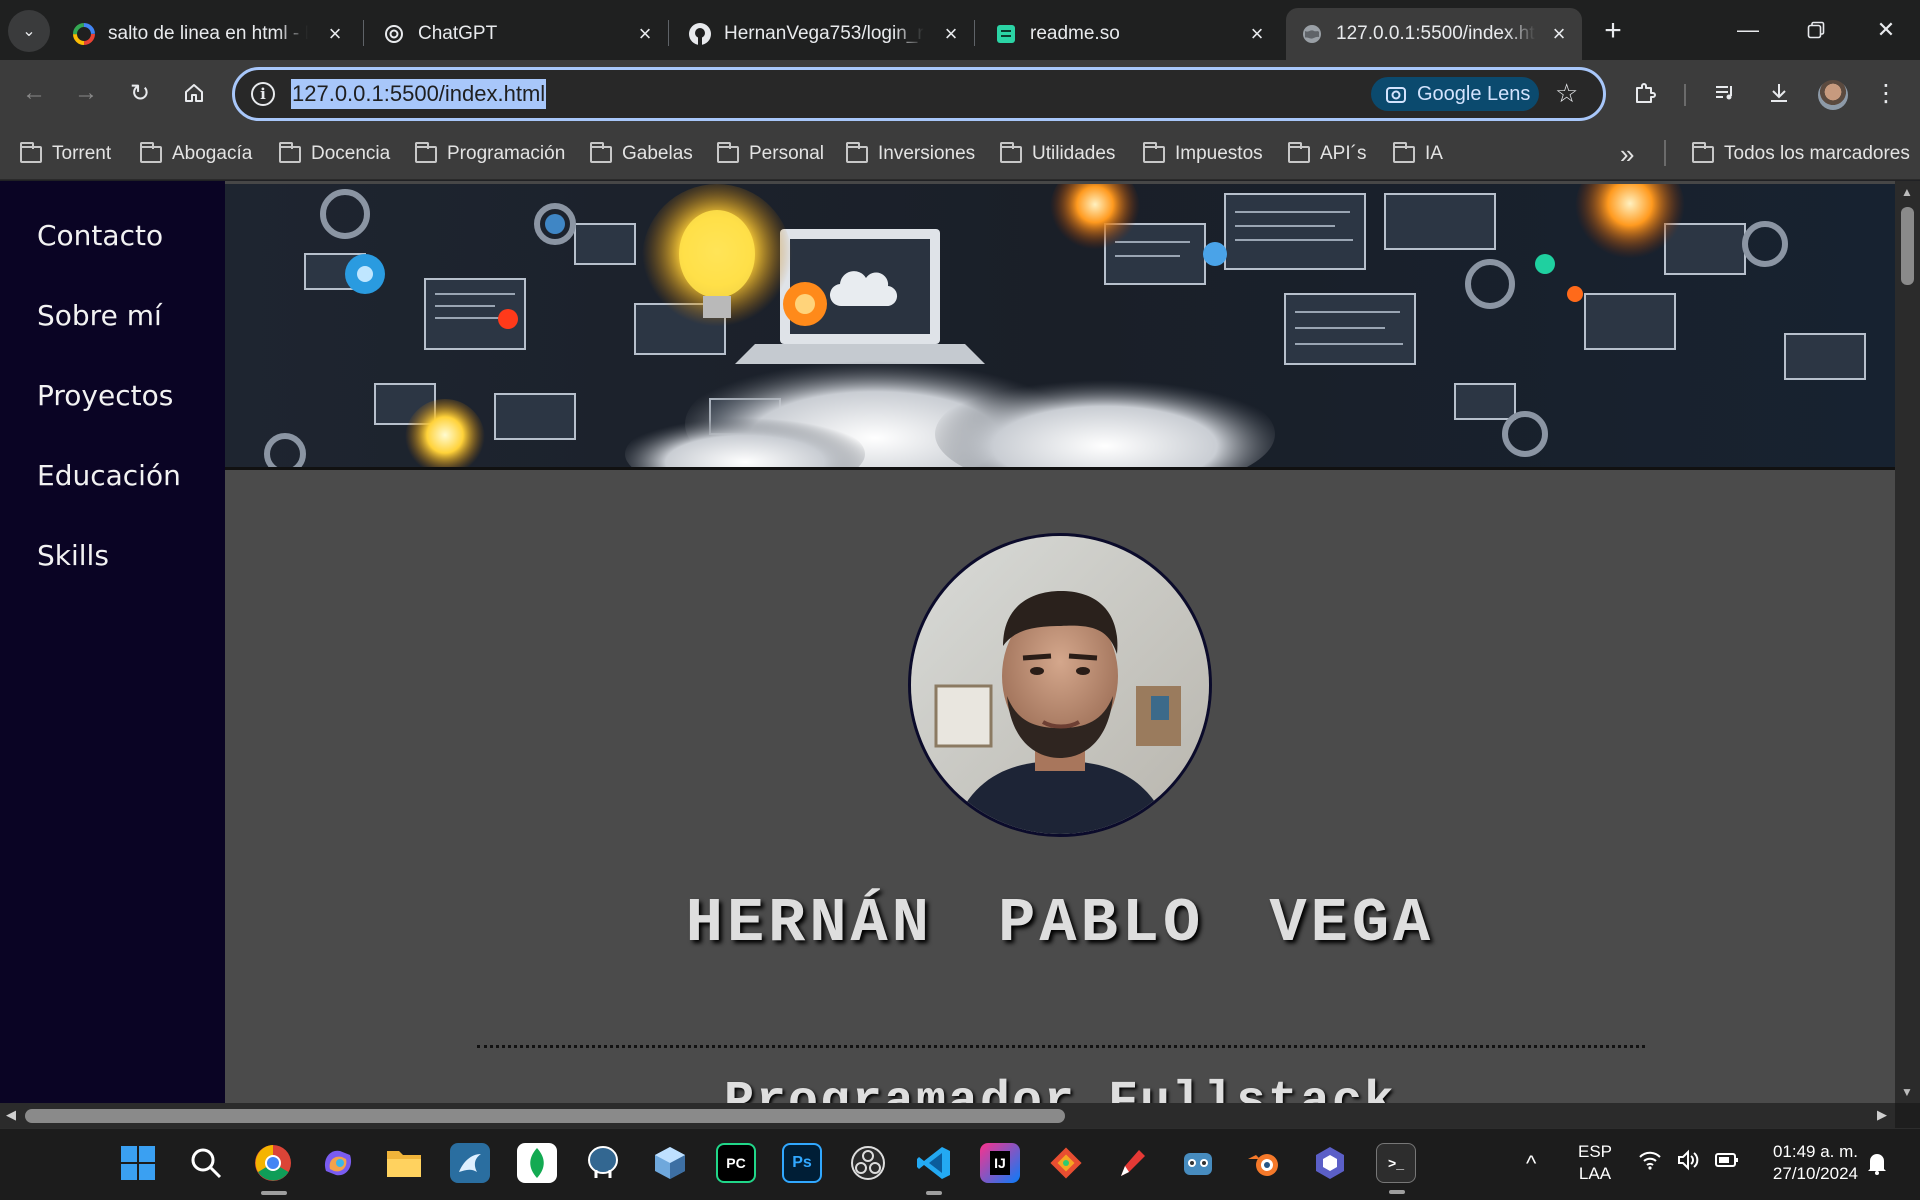  I want to click on bookmark-folder: Utilidades, so click(1057, 154).